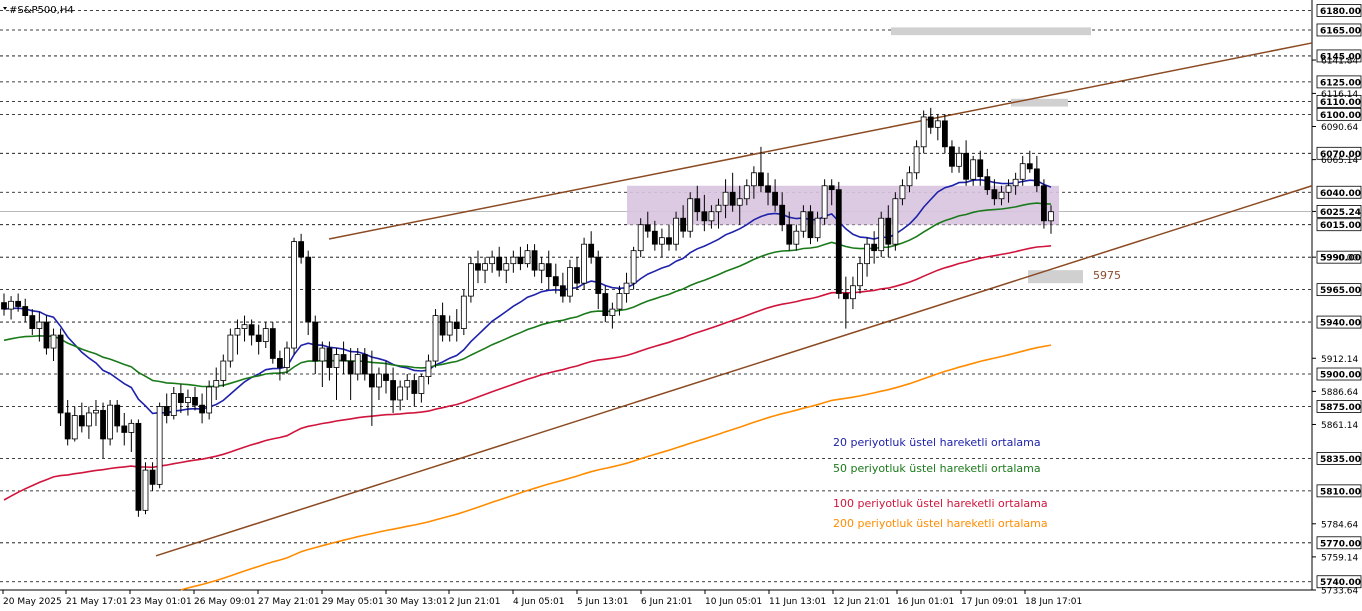 The height and width of the screenshot is (611, 1362). What do you see at coordinates (1339, 592) in the screenshot?
I see `price-tick-label: 5733.64` at bounding box center [1339, 592].